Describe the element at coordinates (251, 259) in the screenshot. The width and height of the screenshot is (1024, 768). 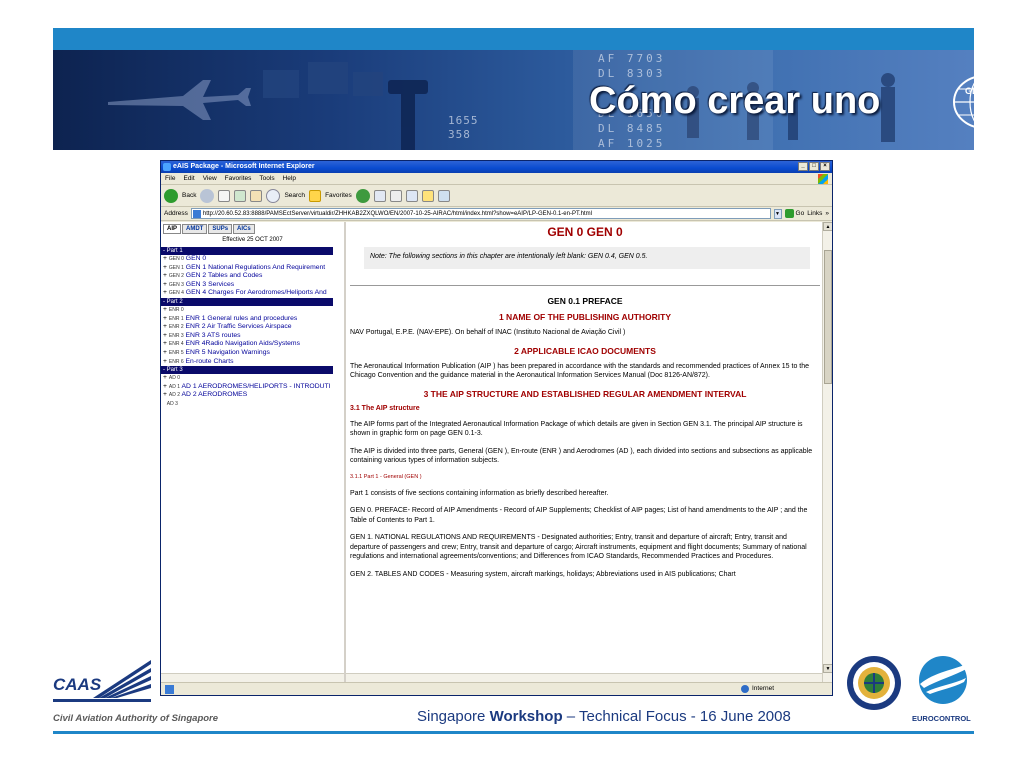
I see `nav-item-gen0: + GEN 0 GEN 0` at that location.